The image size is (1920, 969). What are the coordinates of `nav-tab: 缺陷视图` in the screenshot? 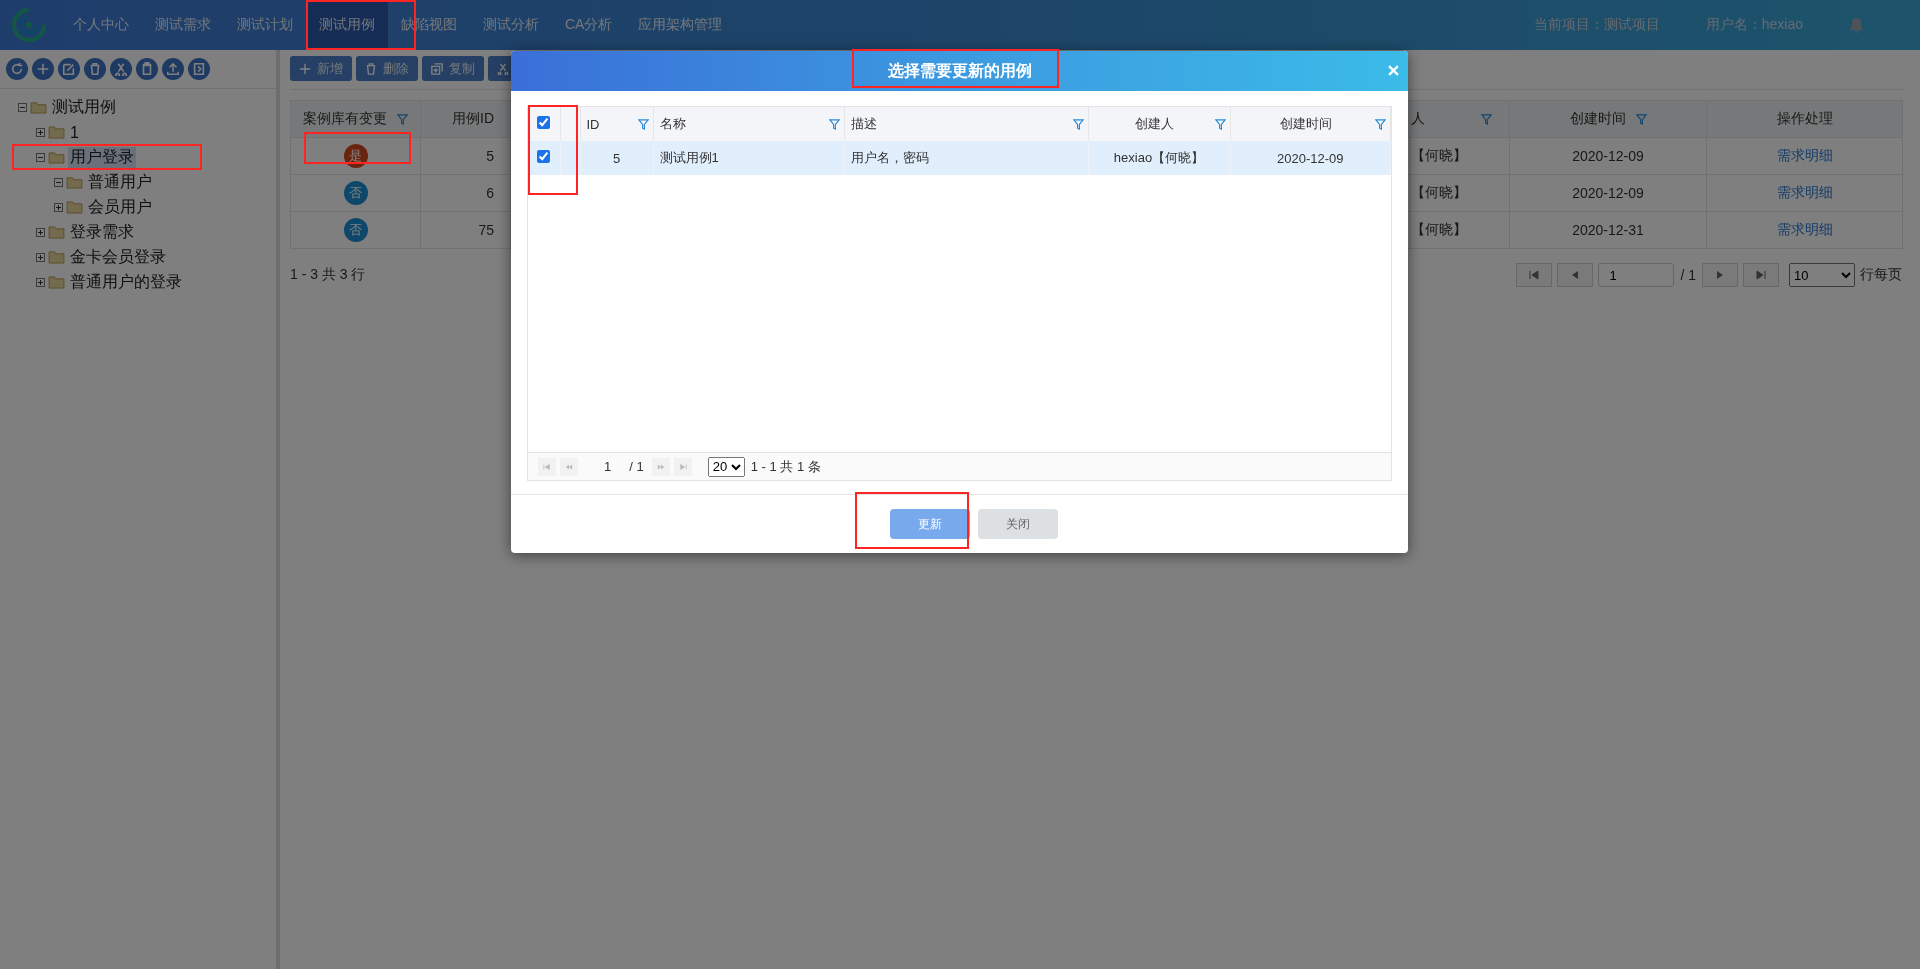 It's located at (429, 25).